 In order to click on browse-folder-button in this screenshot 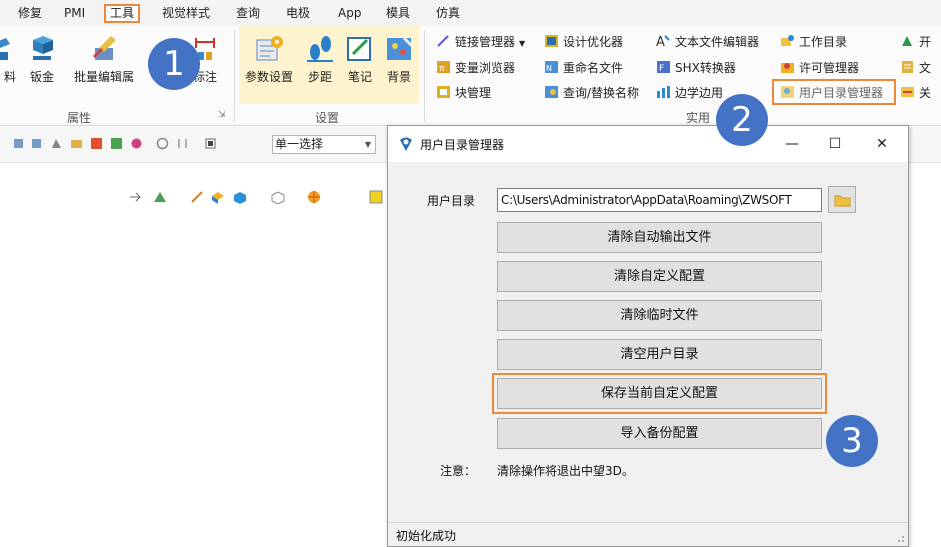, I will do `click(842, 199)`.